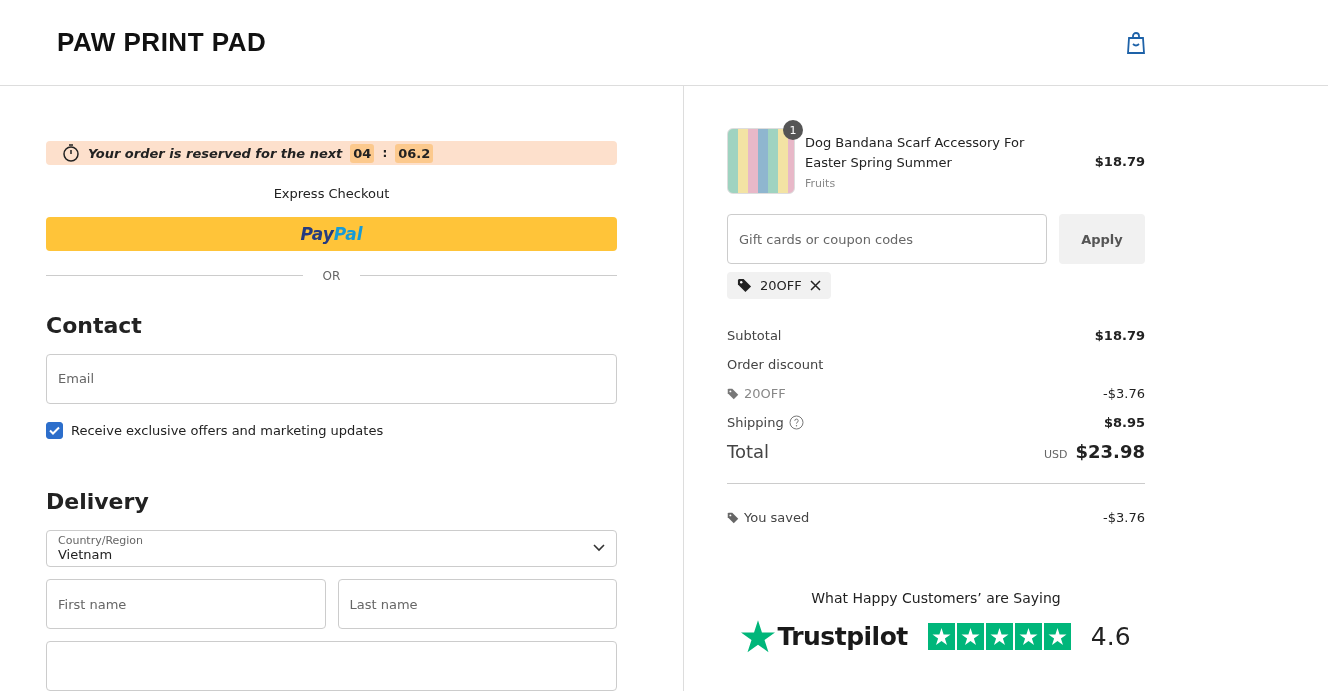 The width and height of the screenshot is (1328, 692). What do you see at coordinates (599, 548) in the screenshot?
I see `chevron-down-icon` at bounding box center [599, 548].